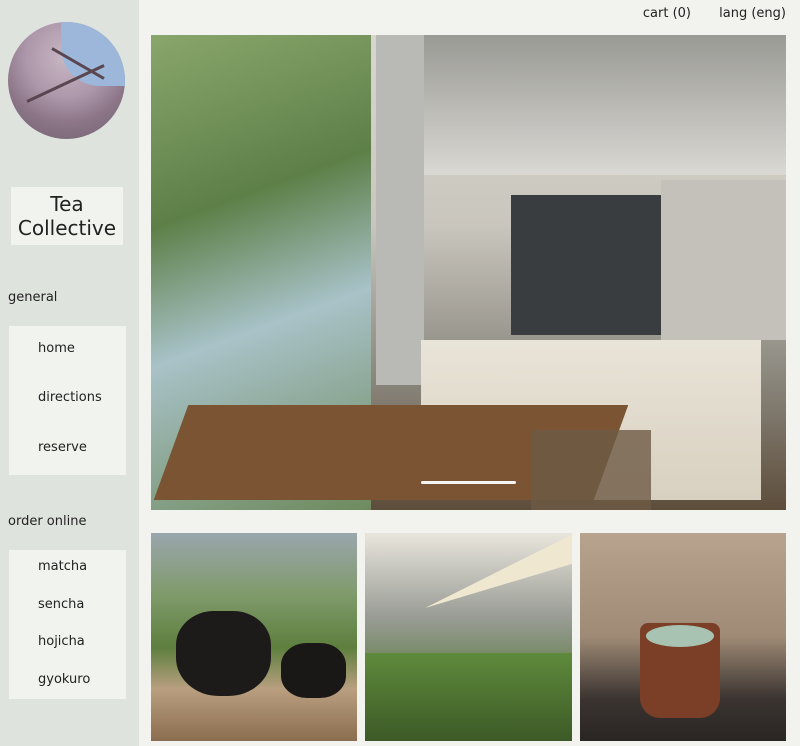 The height and width of the screenshot is (746, 800). Describe the element at coordinates (223, 653) in the screenshot. I see `teapot` at that location.